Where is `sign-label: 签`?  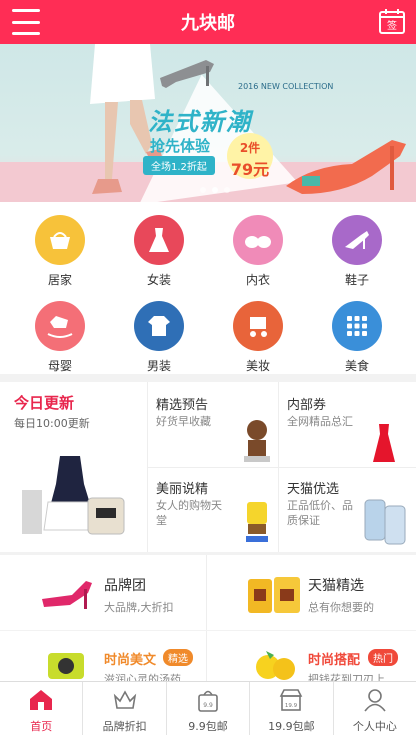
sign-label: 签 is located at coordinates (392, 25).